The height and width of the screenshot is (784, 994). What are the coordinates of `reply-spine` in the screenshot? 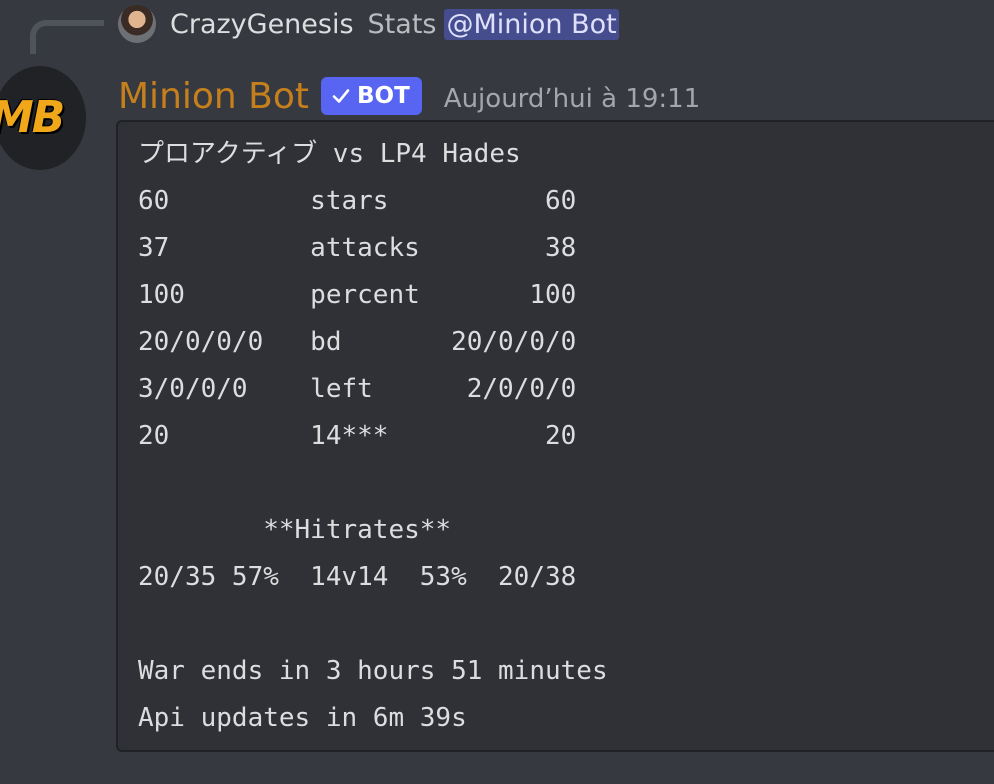 It's located at (67, 37).